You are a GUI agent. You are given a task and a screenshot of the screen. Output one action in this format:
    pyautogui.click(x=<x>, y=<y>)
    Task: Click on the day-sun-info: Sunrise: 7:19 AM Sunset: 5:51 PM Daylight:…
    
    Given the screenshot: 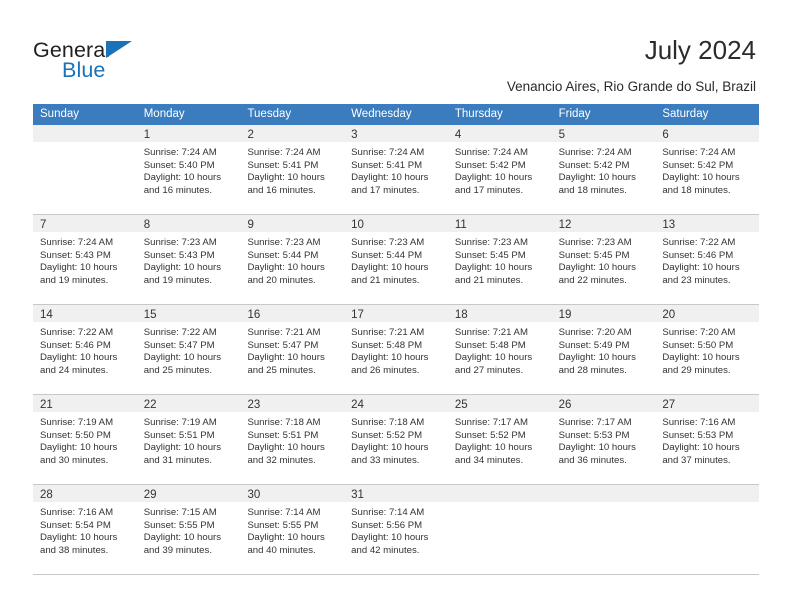 What is the action you would take?
    pyautogui.click(x=189, y=439)
    